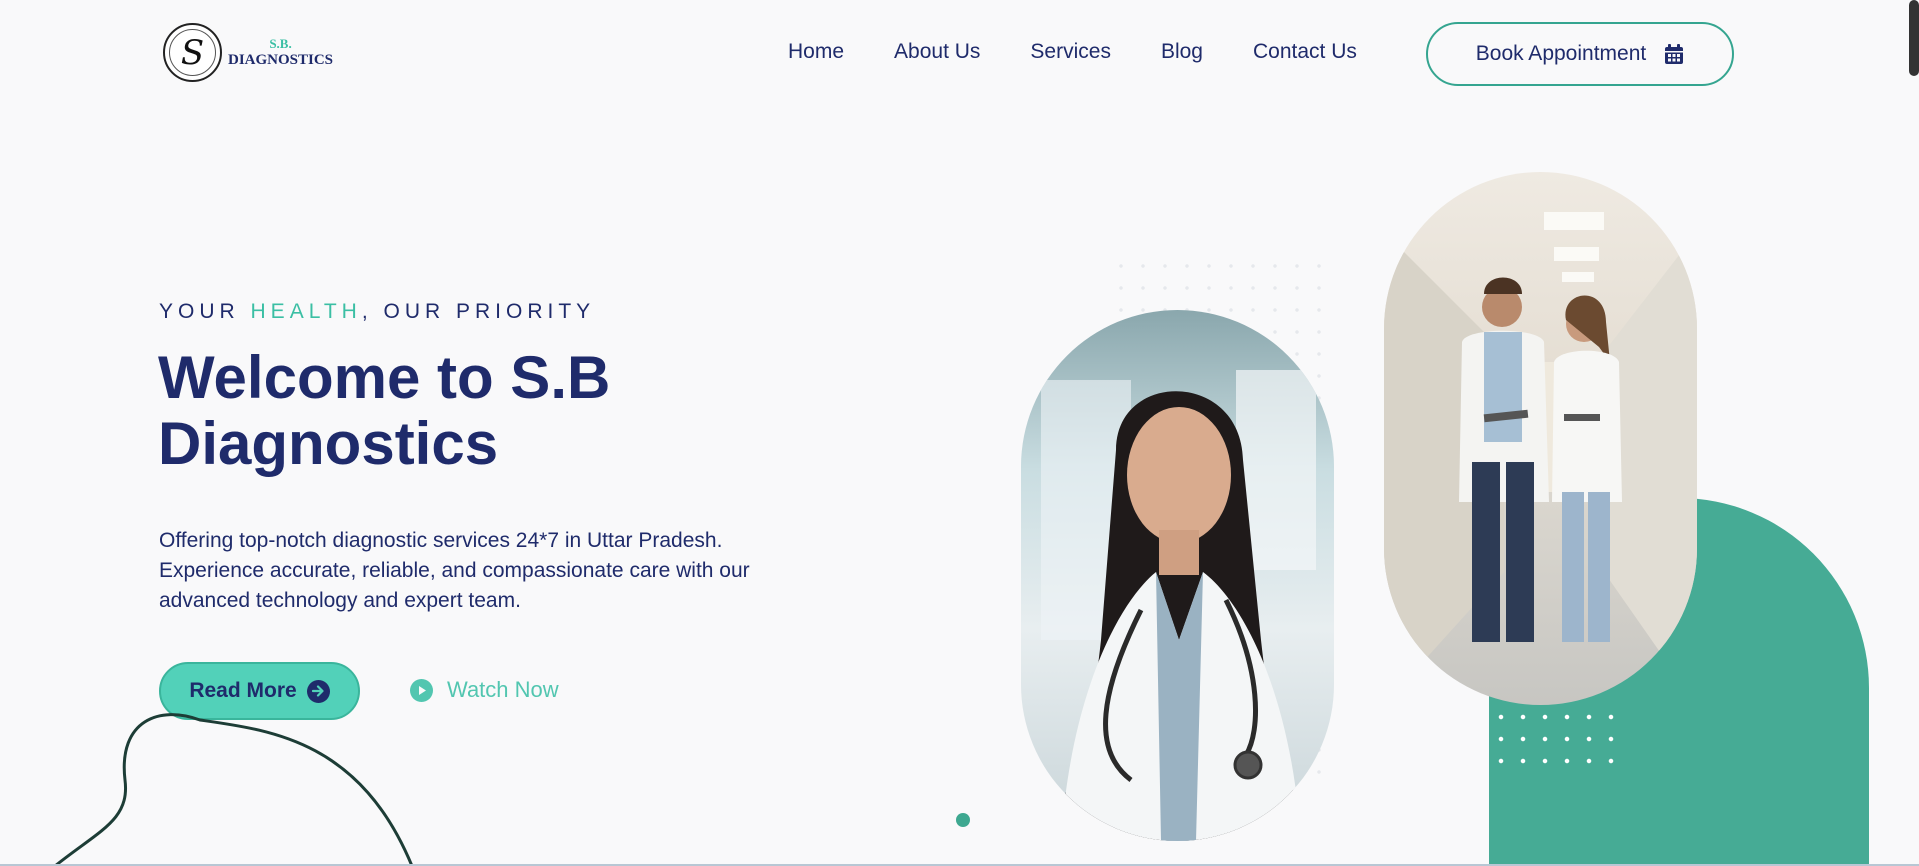 The width and height of the screenshot is (1919, 866). What do you see at coordinates (384, 410) in the screenshot?
I see `hero-title: Welcome to S.B Diagnostics` at bounding box center [384, 410].